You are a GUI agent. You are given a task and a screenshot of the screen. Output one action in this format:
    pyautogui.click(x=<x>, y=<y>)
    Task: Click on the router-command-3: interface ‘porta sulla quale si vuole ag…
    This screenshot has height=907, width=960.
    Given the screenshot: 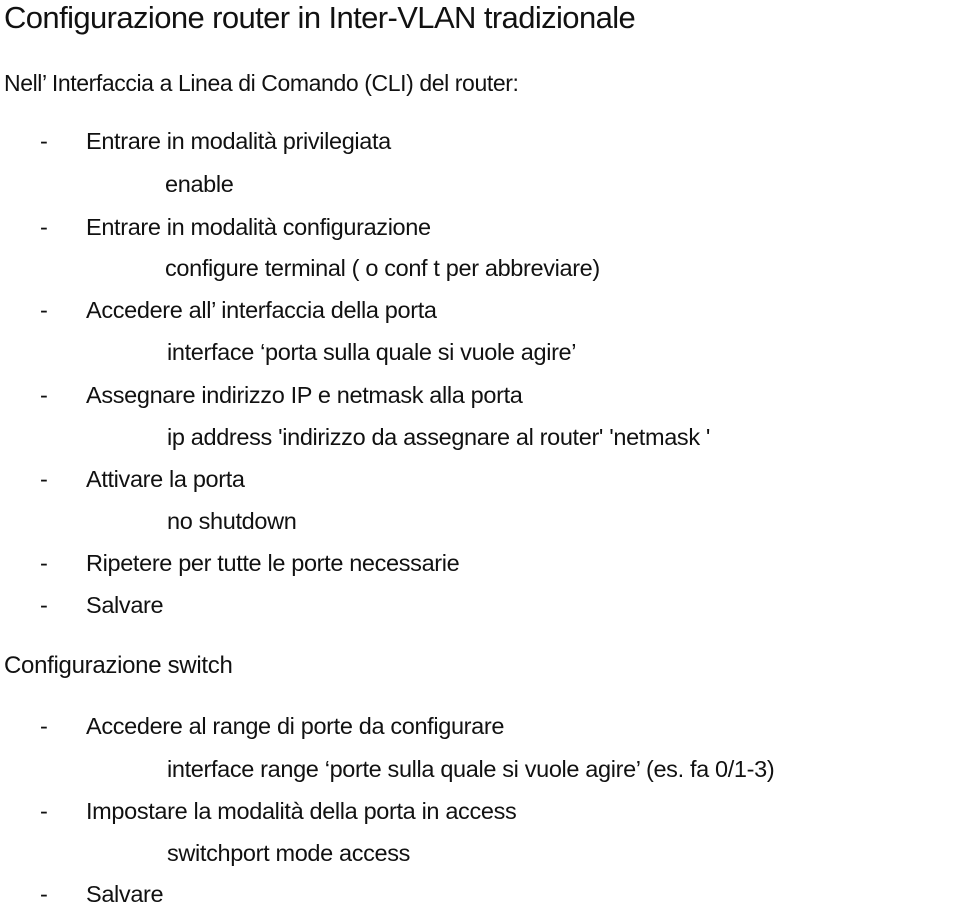 What is the action you would take?
    pyautogui.click(x=372, y=352)
    